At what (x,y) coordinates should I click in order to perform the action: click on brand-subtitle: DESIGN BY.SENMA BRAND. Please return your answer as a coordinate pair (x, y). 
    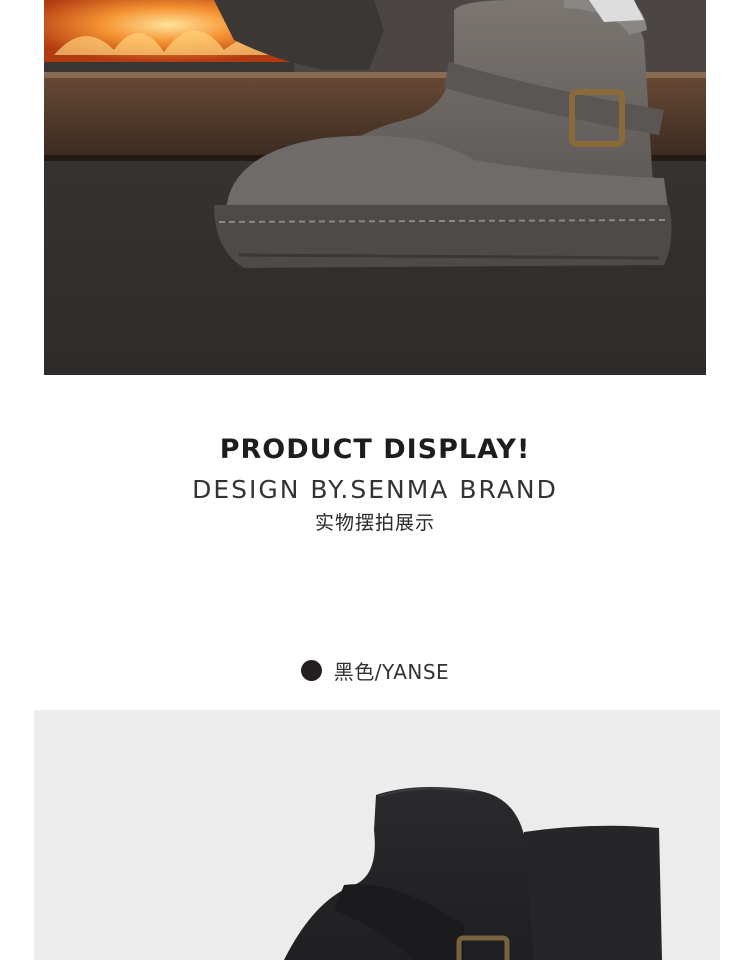
    Looking at the image, I should click on (375, 489).